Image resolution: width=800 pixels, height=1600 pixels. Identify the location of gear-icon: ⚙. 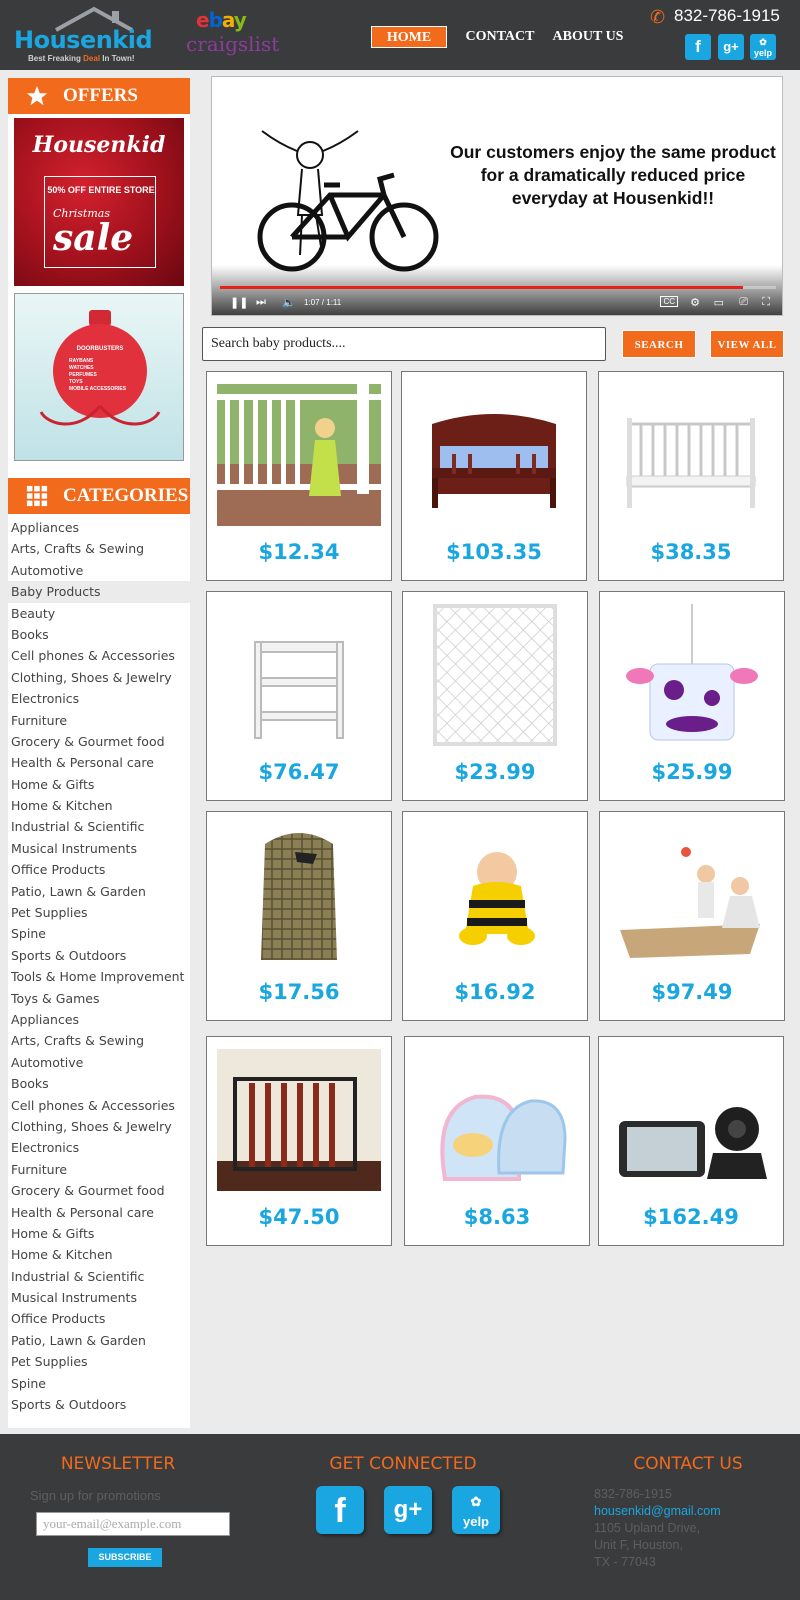
(695, 302).